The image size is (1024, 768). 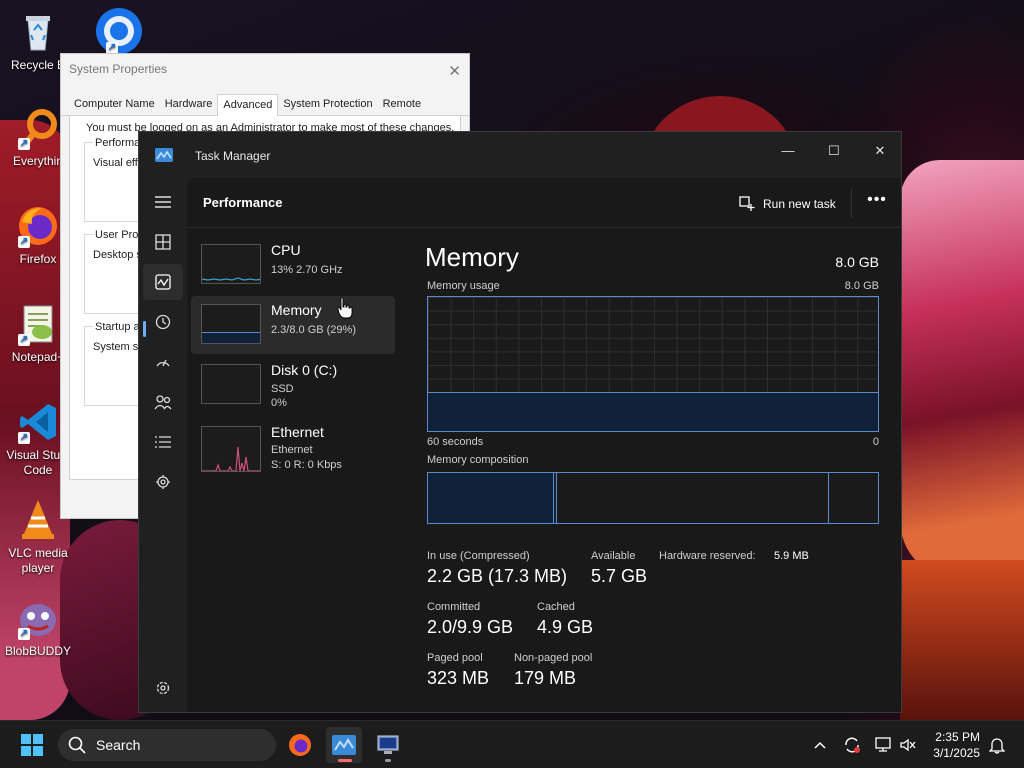 What do you see at coordinates (167, 745) in the screenshot?
I see `taskbar-search-box: Search` at bounding box center [167, 745].